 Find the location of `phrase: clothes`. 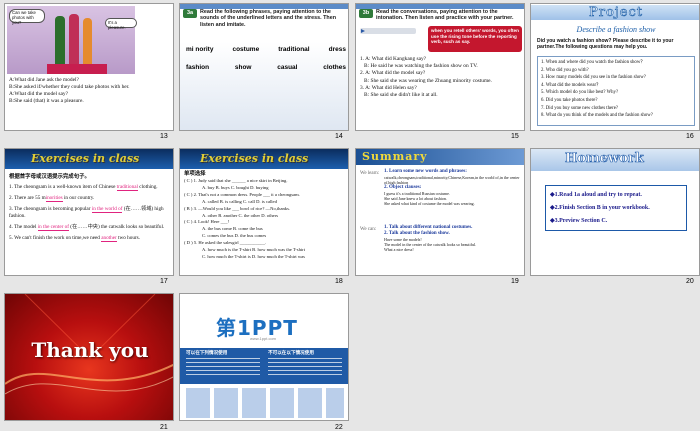

phrase: clothes is located at coordinates (334, 67).